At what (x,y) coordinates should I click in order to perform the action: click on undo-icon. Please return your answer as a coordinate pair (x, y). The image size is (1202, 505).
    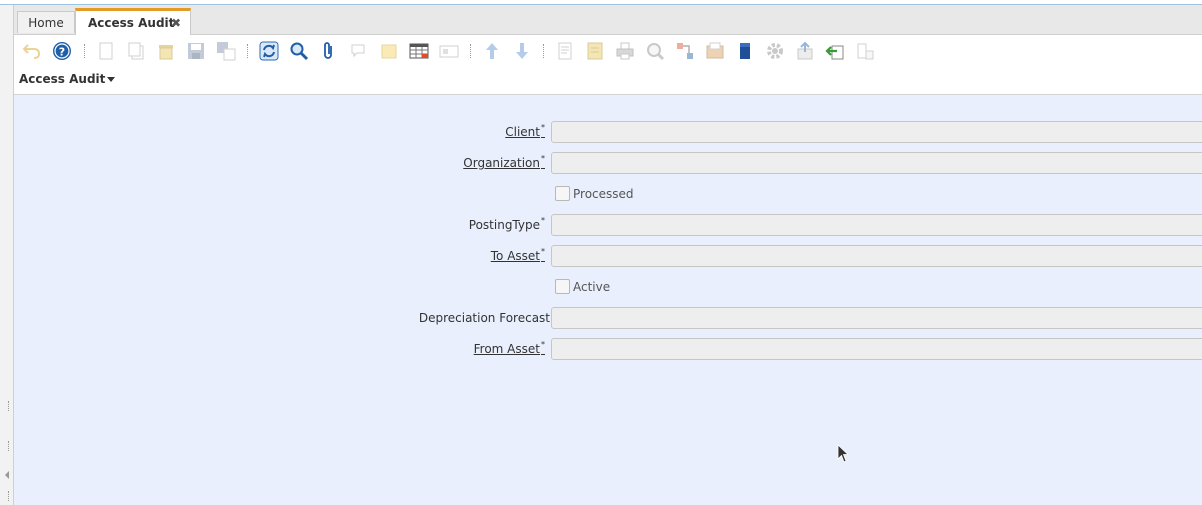
    Looking at the image, I should click on (32, 51).